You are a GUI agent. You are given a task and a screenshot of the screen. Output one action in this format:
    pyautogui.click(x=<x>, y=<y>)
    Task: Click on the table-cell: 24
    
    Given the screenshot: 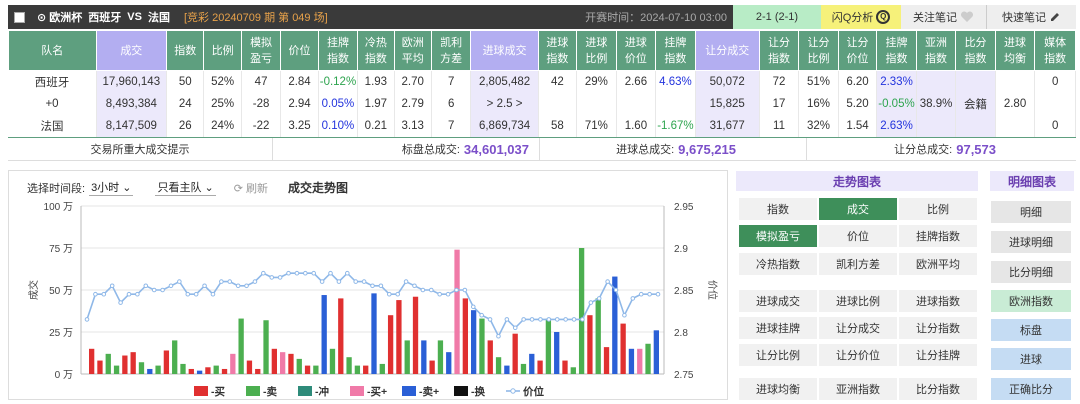 What is the action you would take?
    pyautogui.click(x=185, y=103)
    